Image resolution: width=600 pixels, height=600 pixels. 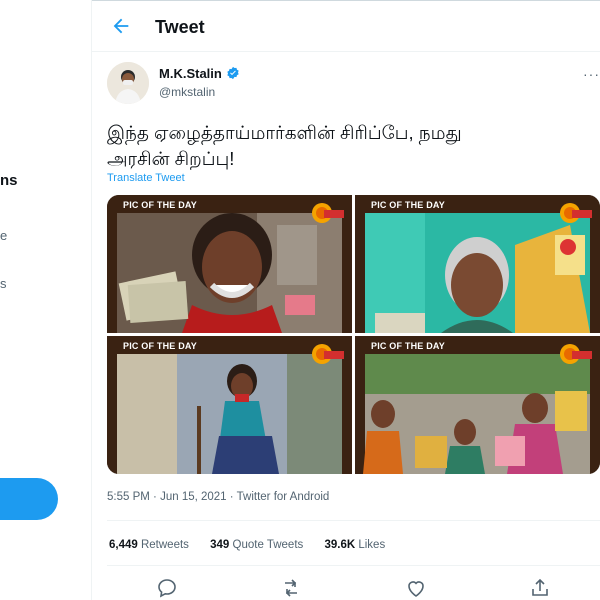 What do you see at coordinates (284, 132) in the screenshot?
I see `tweet-text-line: இந்த ஏழைத்தாய்மார்களின் சிரிப்பே, நமது` at bounding box center [284, 132].